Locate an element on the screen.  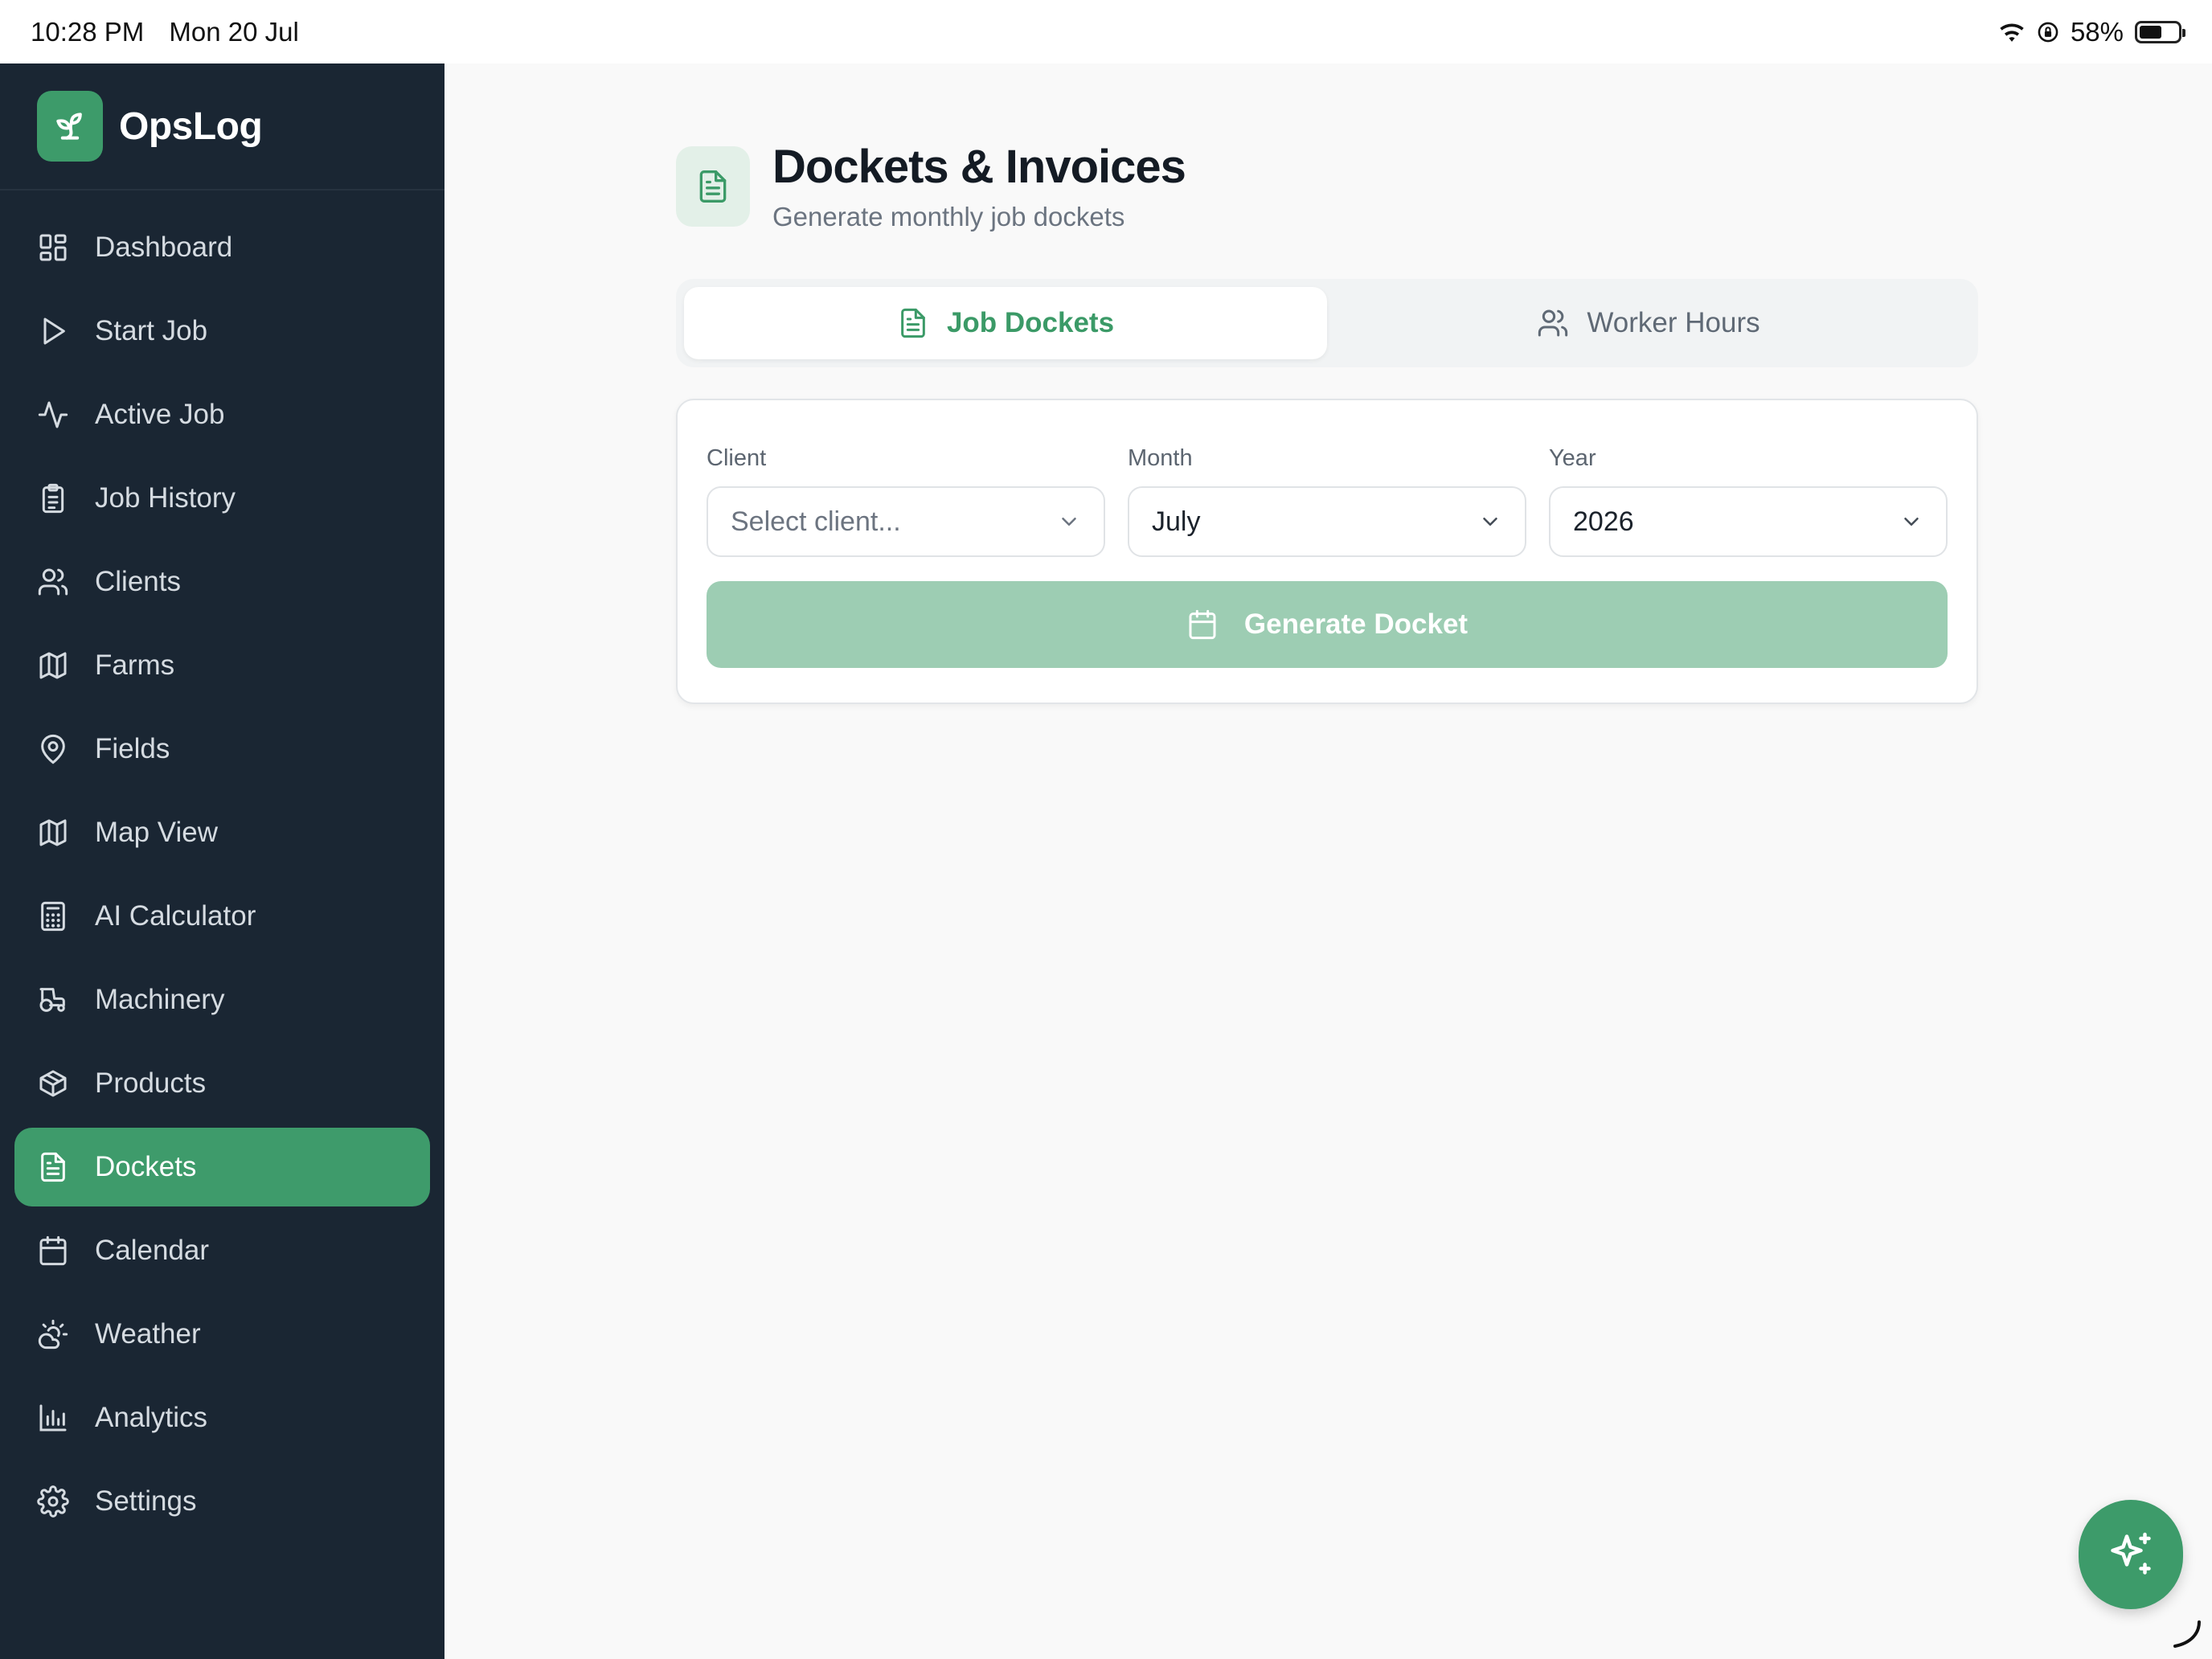
brand: OpsLog is located at coordinates (222, 127).